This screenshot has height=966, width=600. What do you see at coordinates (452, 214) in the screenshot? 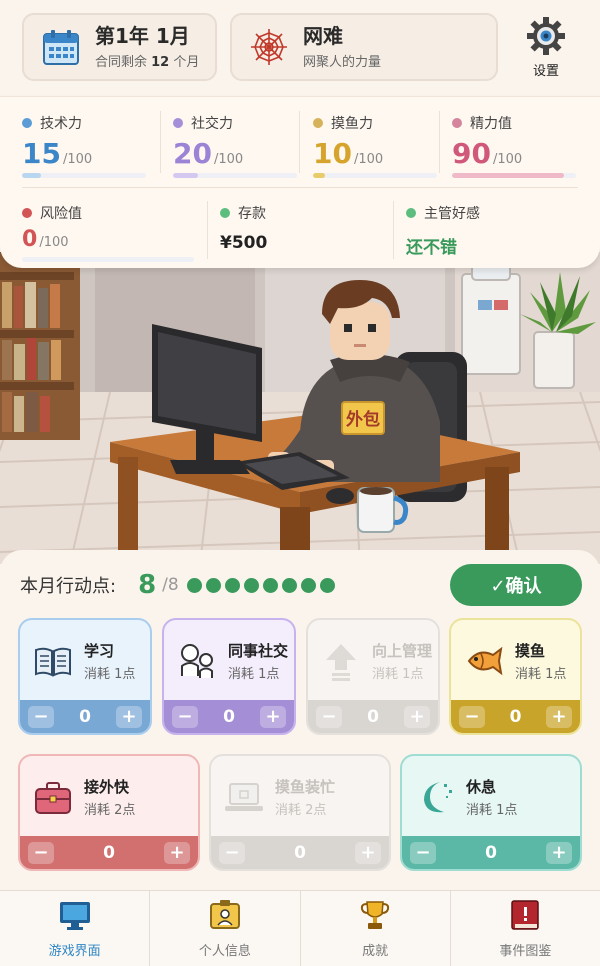
I see `stat-label: 主管好感` at bounding box center [452, 214].